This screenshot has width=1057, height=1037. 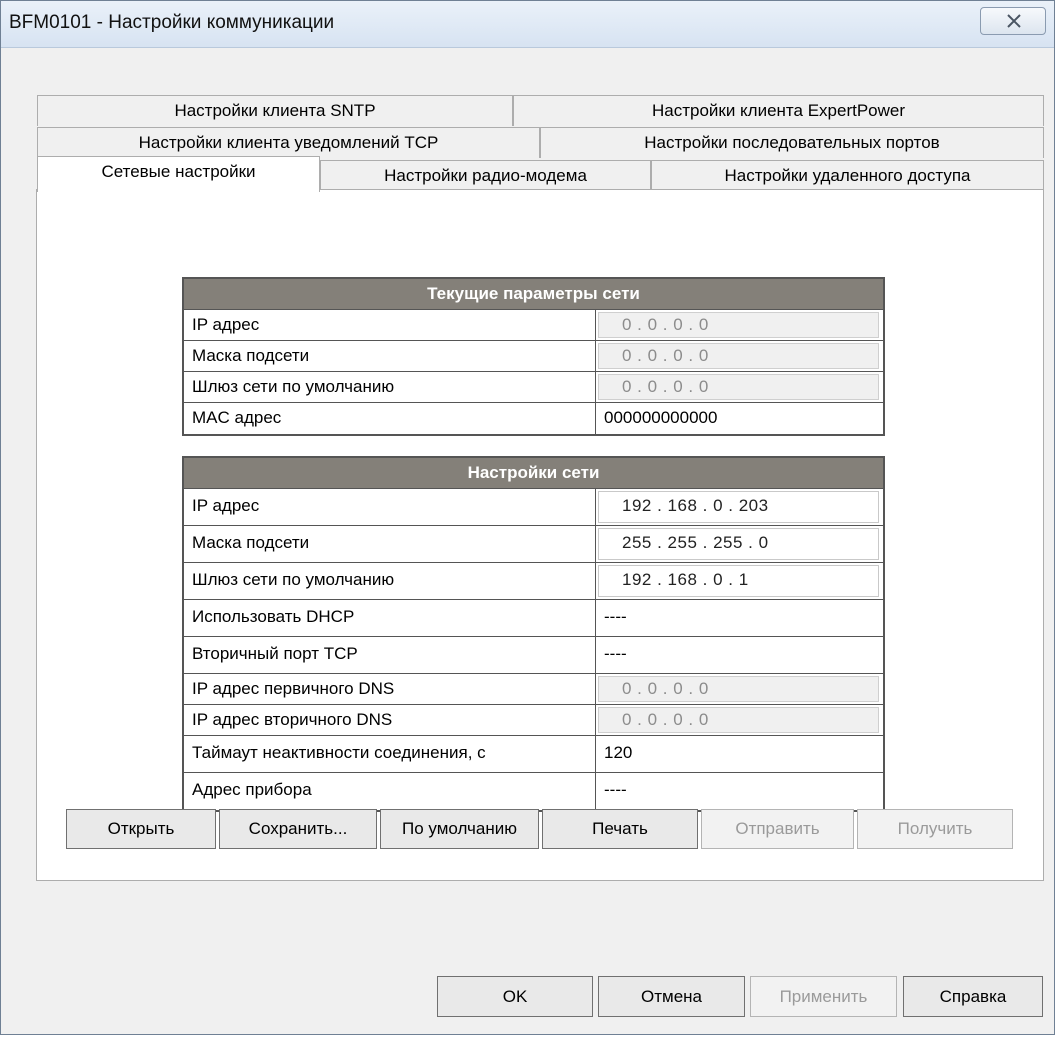 I want to click on tab-expertpower-client: Настройки клиента ExpertPower, so click(x=778, y=110).